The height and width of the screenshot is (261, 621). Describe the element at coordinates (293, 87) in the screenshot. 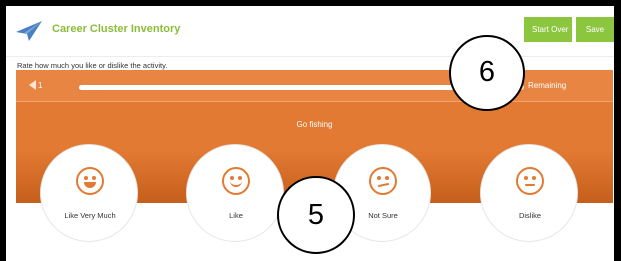

I see `progress-fill` at that location.